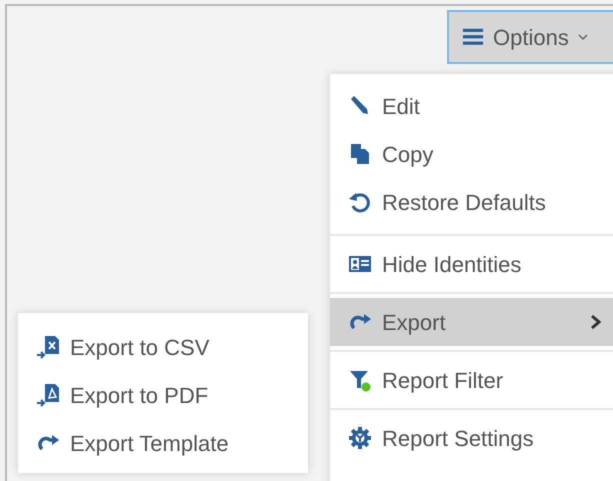 This screenshot has width=613, height=481. What do you see at coordinates (163, 395) in the screenshot?
I see `submenu-item: Export to PDF` at bounding box center [163, 395].